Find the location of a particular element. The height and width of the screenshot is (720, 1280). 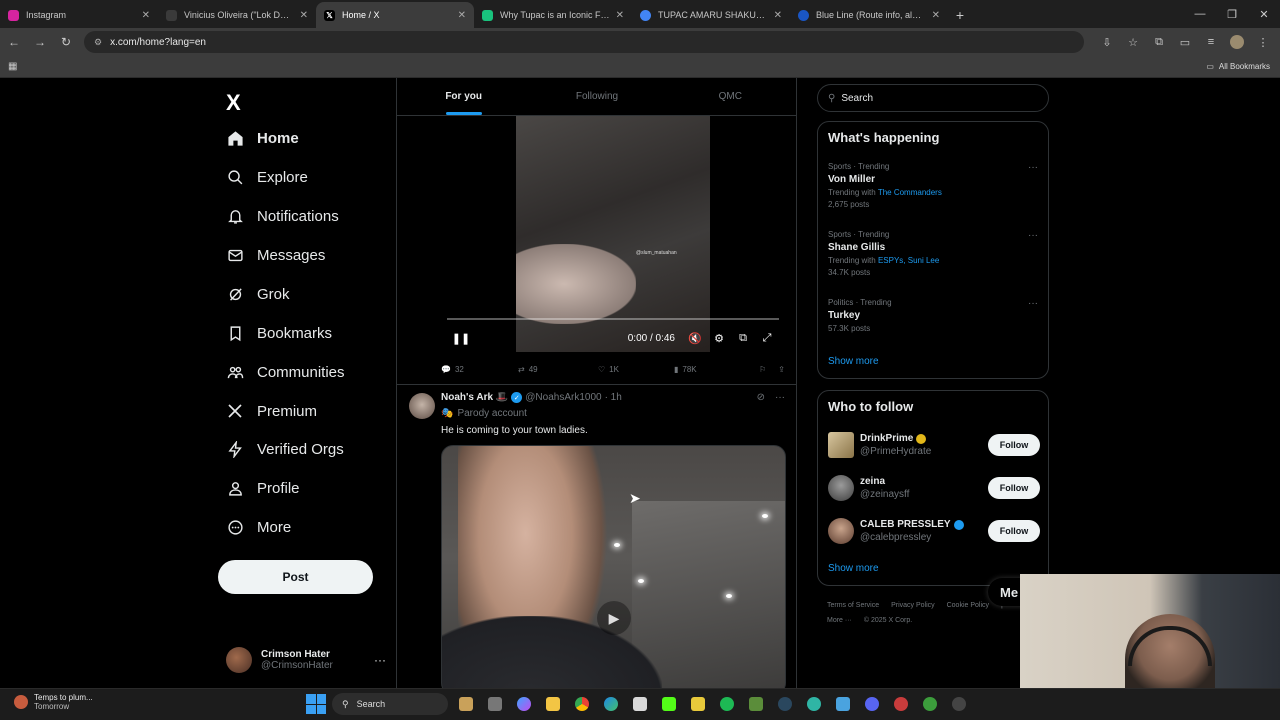

weather-widget: Temps to plum... Tomorrow is located at coordinates (53, 702).